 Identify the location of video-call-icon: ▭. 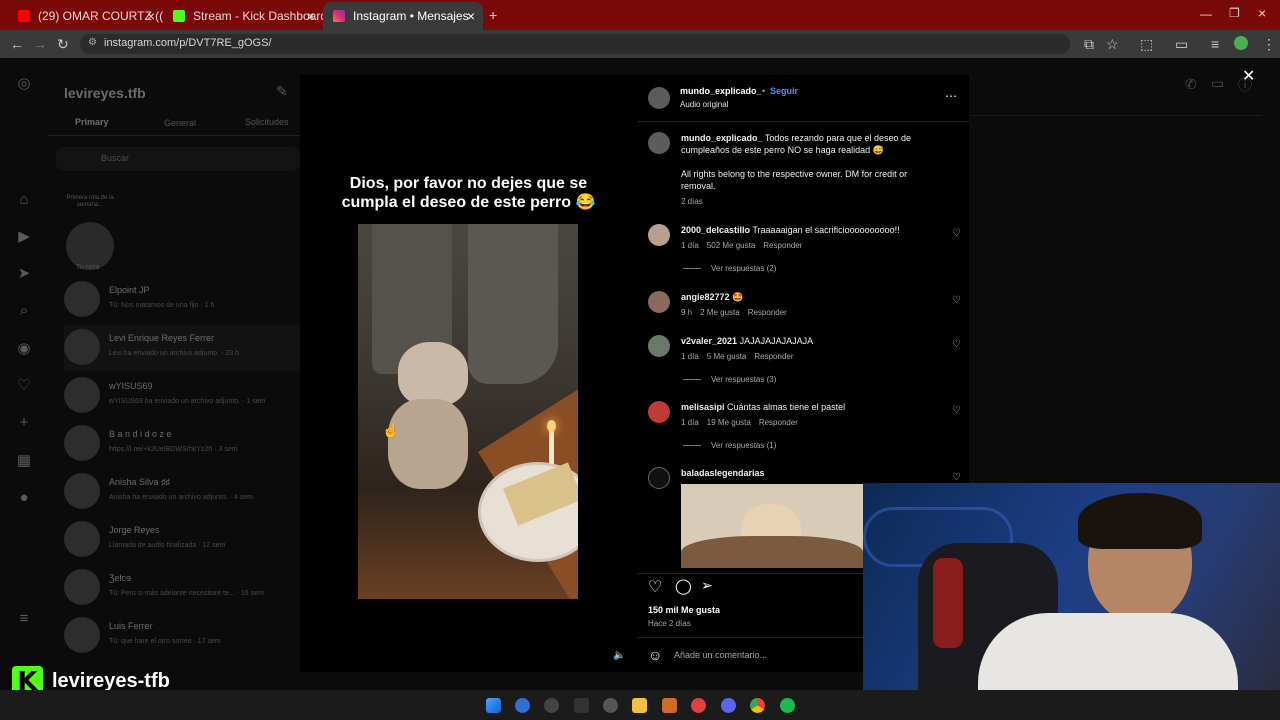
(1217, 83).